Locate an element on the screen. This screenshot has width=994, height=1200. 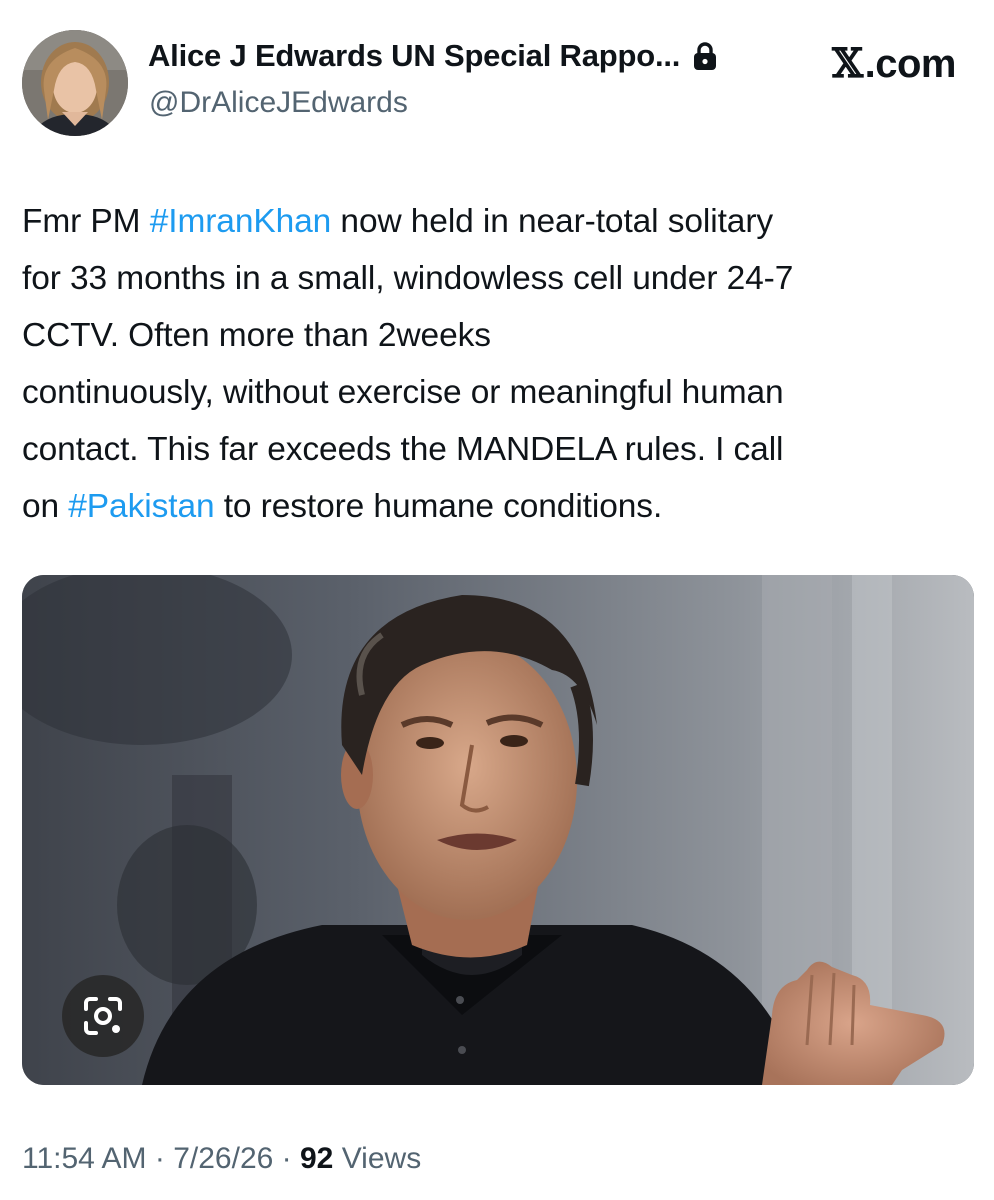
post-text-line: CCTV. Often more than 2weeks is located at coordinates (256, 335).